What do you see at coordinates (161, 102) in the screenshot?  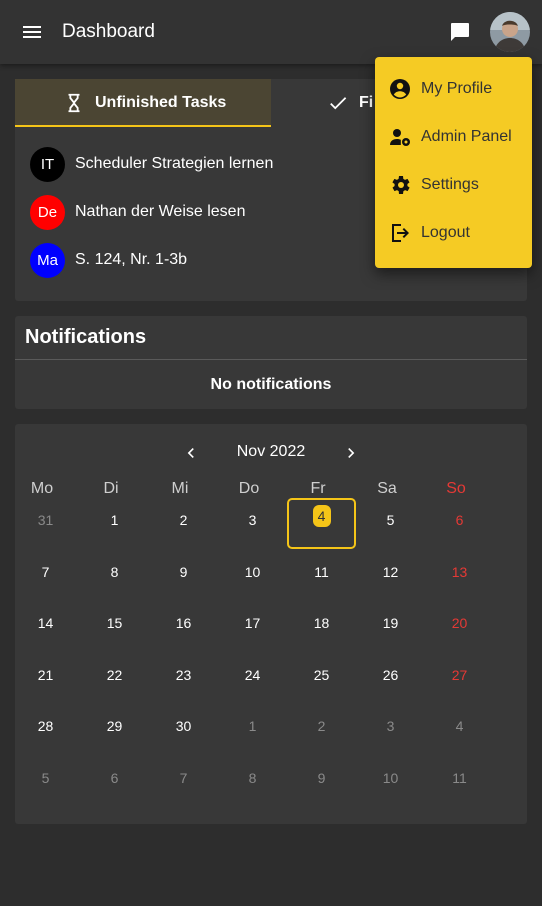 I see `tab-label: Unfinished Tasks` at bounding box center [161, 102].